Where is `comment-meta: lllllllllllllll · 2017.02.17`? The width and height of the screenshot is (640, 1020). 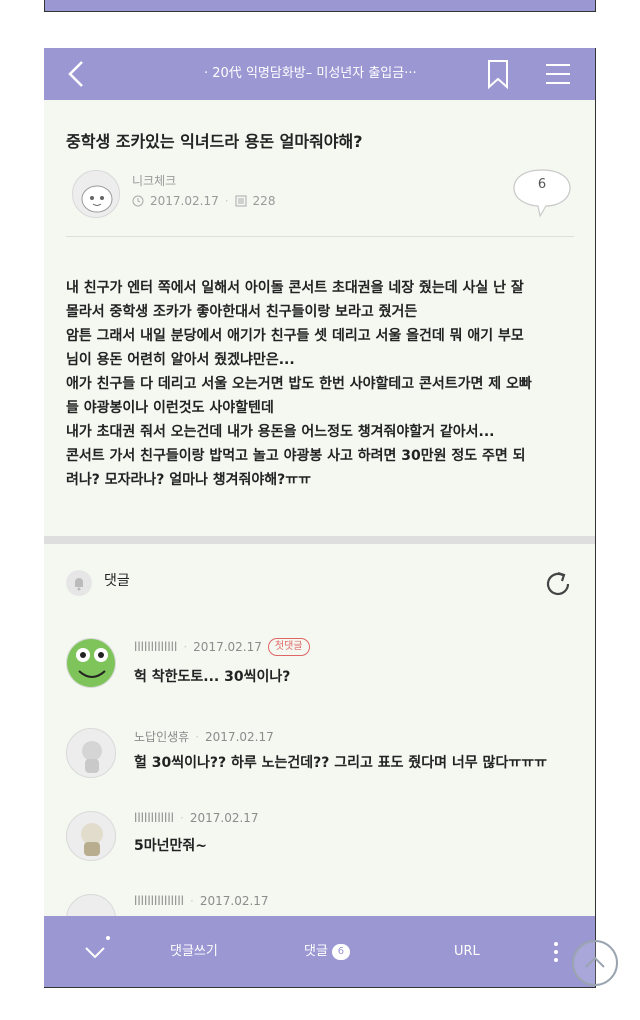 comment-meta: lllllllllllllll · 2017.02.17 is located at coordinates (201, 901).